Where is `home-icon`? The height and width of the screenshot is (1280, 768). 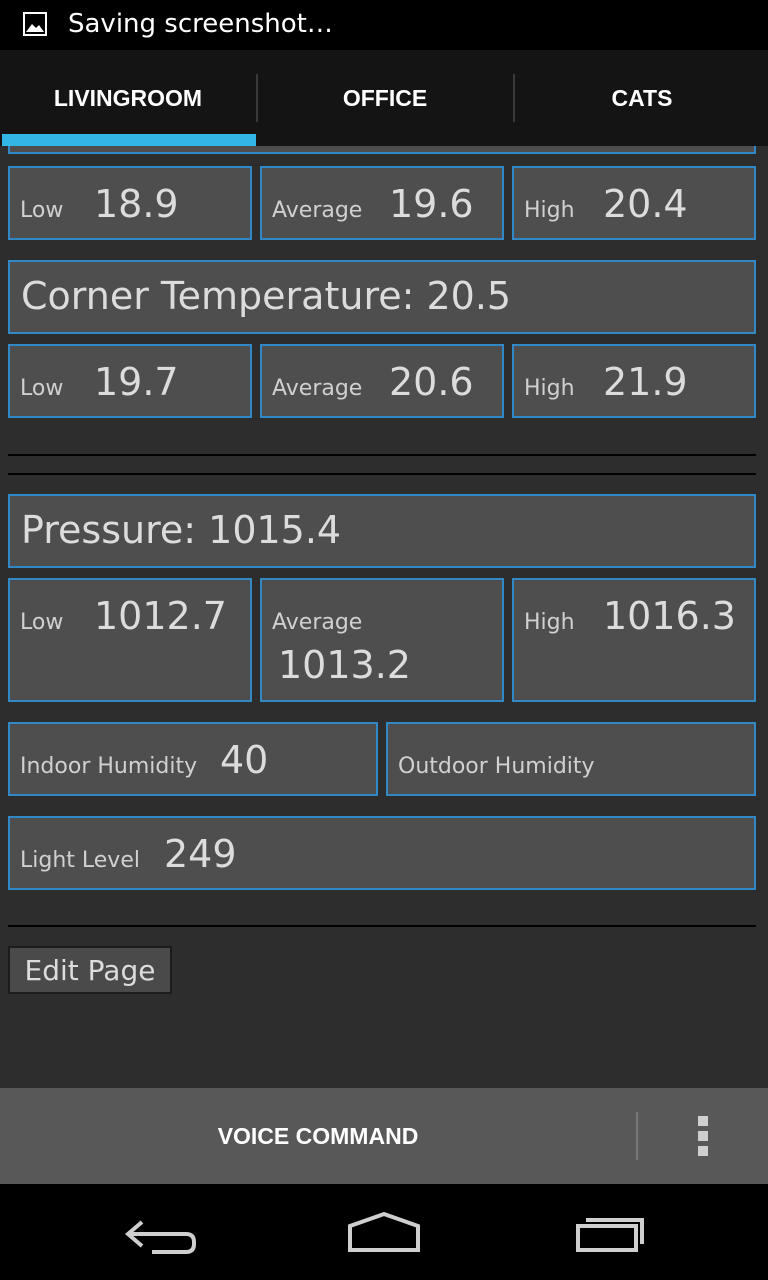
home-icon is located at coordinates (384, 1234).